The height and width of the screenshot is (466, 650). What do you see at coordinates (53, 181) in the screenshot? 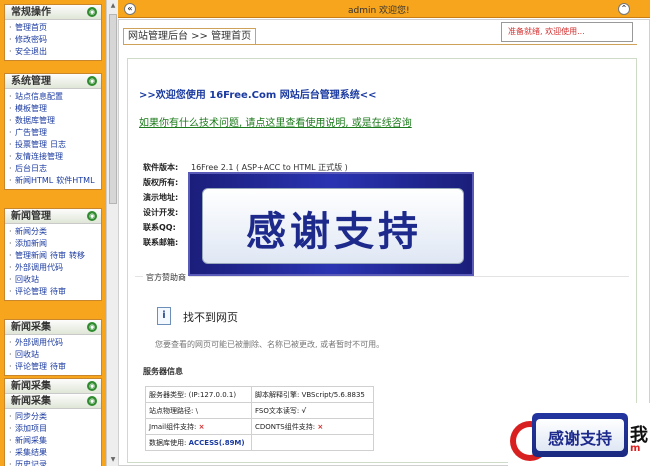
I see `menu-item: 新闻HTML软件HTML` at bounding box center [53, 181].